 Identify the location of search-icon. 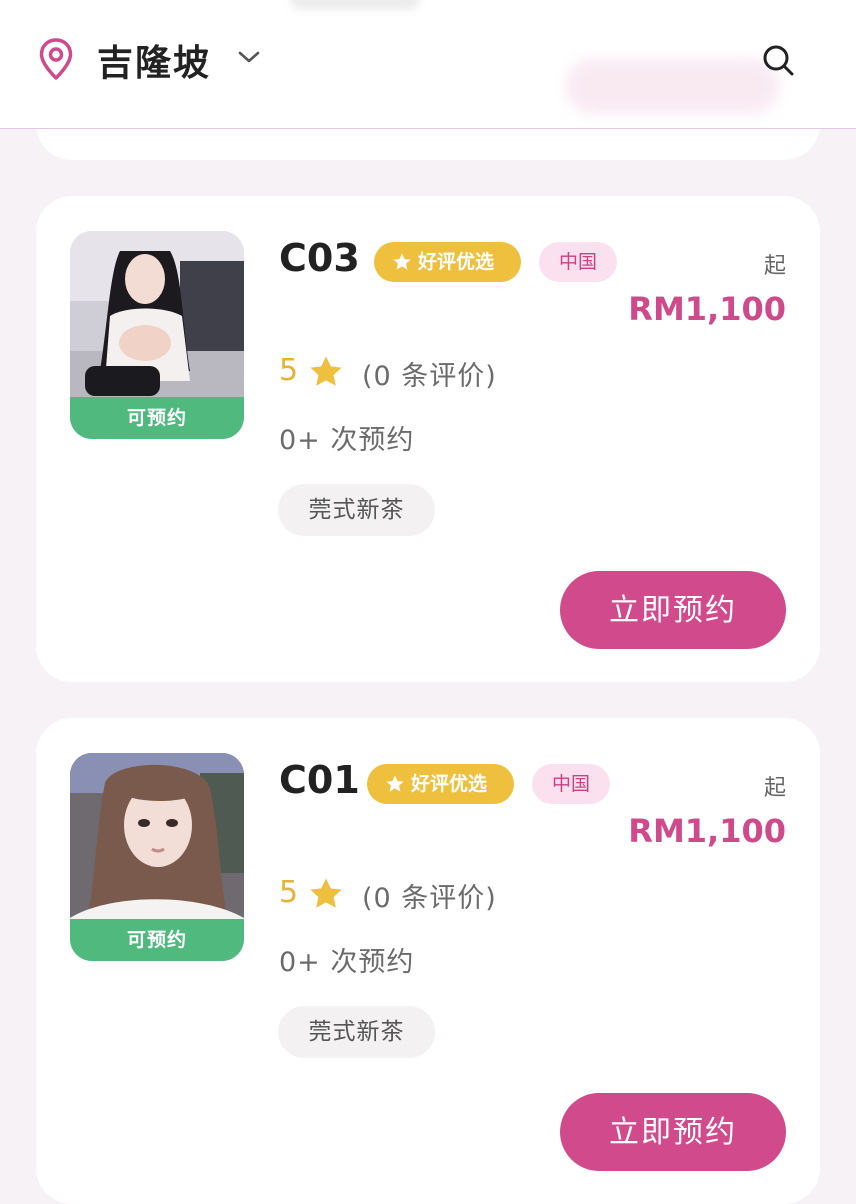
(778, 60).